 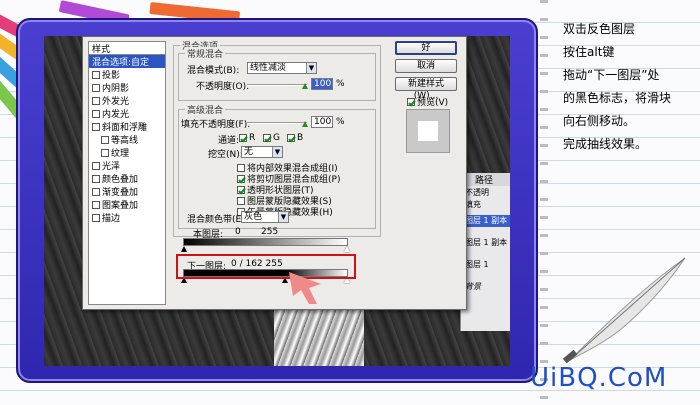 What do you see at coordinates (238, 232) in the screenshot?
I see `this-layer-min: 0` at bounding box center [238, 232].